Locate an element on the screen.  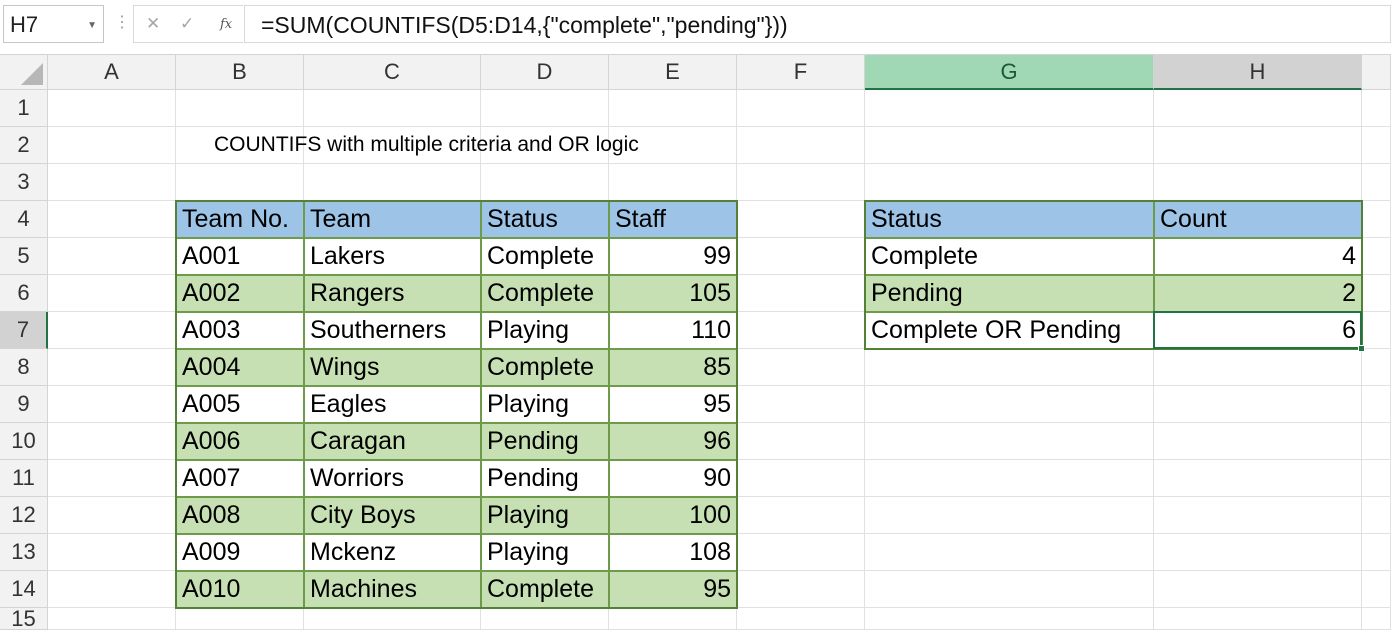
cell-a12 is located at coordinates (112, 515).